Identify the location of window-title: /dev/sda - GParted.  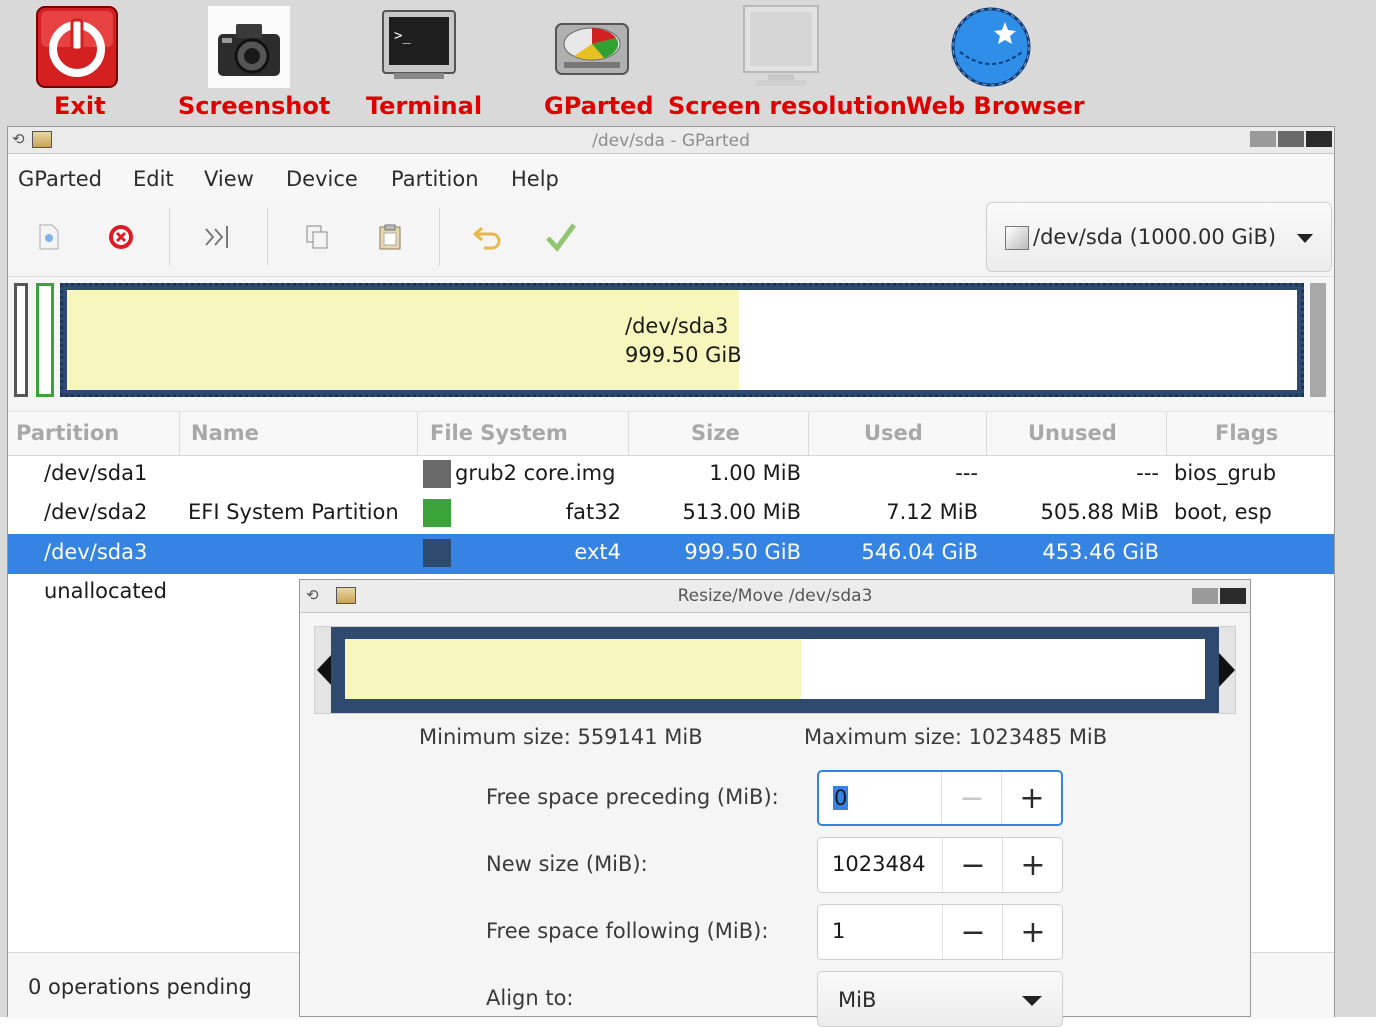
(671, 141).